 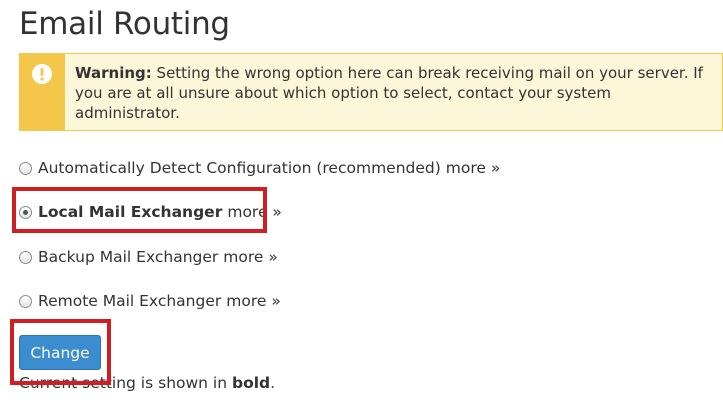 What do you see at coordinates (113, 73) in the screenshot?
I see `warning-label: Warning:` at bounding box center [113, 73].